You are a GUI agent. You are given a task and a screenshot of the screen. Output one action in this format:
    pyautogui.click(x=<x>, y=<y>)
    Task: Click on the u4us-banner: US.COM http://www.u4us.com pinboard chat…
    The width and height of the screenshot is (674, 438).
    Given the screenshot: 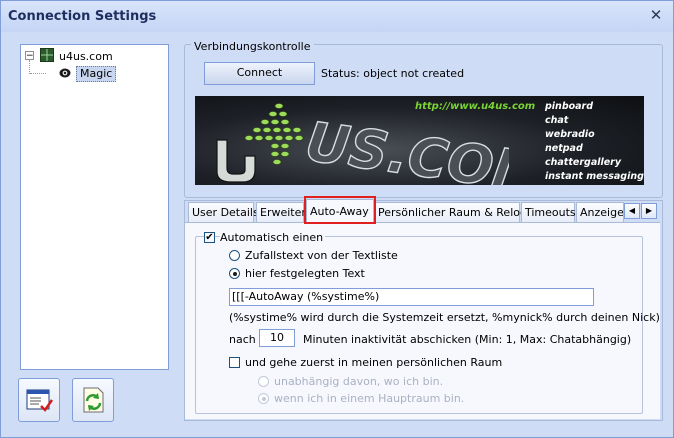 What is the action you would take?
    pyautogui.click(x=419, y=140)
    